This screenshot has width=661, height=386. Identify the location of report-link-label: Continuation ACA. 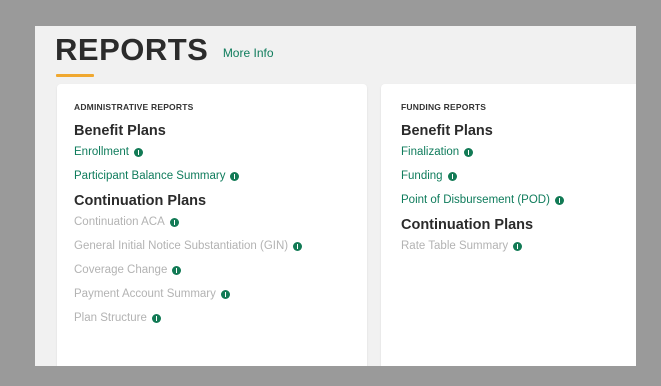
(119, 222).